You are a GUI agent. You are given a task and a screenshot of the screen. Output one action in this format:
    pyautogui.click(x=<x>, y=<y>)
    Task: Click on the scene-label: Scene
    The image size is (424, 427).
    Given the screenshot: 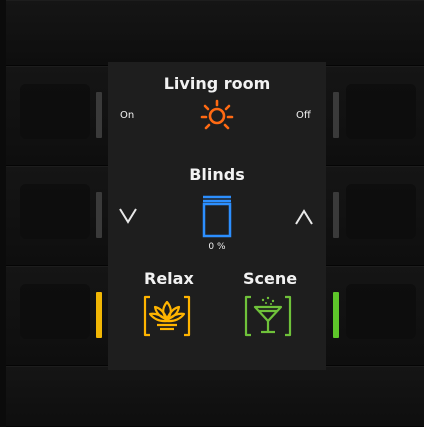 What is the action you would take?
    pyautogui.click(x=270, y=278)
    